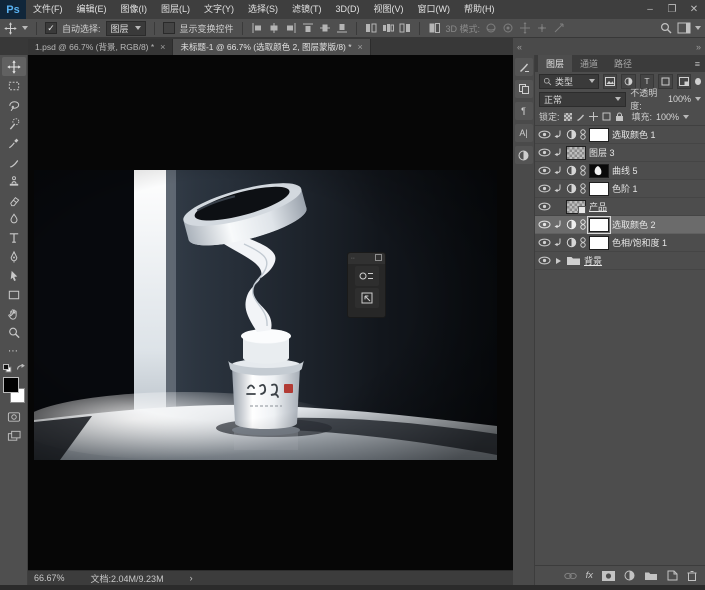 The image size is (705, 590). What do you see at coordinates (7, 368) in the screenshot?
I see `default-colors-icon` at bounding box center [7, 368].